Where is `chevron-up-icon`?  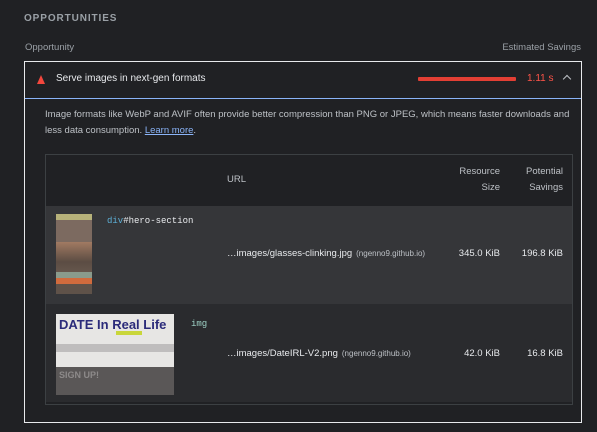
chevron-up-icon is located at coordinates (567, 79).